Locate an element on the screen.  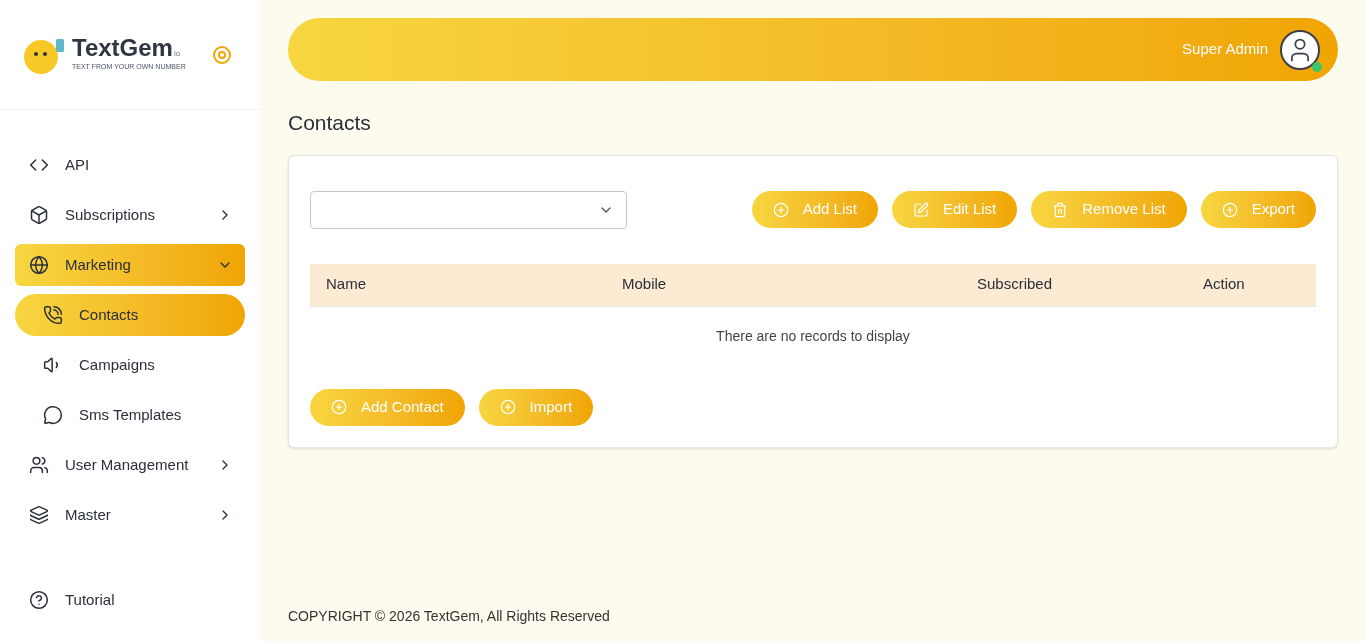
logo-suffix: io is located at coordinates (177, 54).